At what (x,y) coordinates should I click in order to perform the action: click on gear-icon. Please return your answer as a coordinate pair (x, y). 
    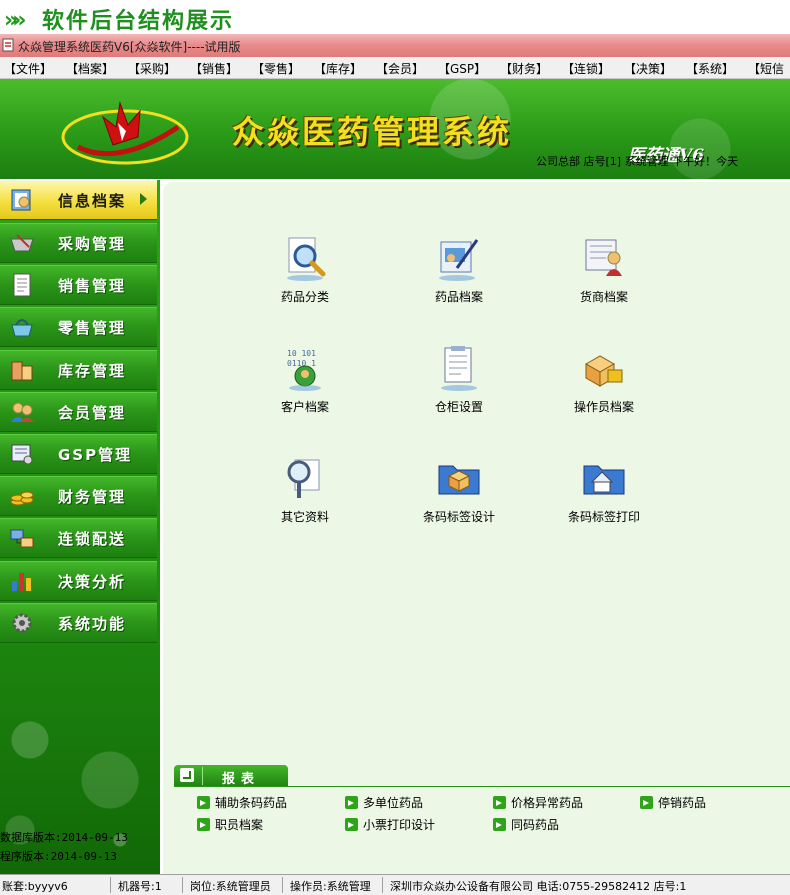
    Looking at the image, I should click on (22, 623).